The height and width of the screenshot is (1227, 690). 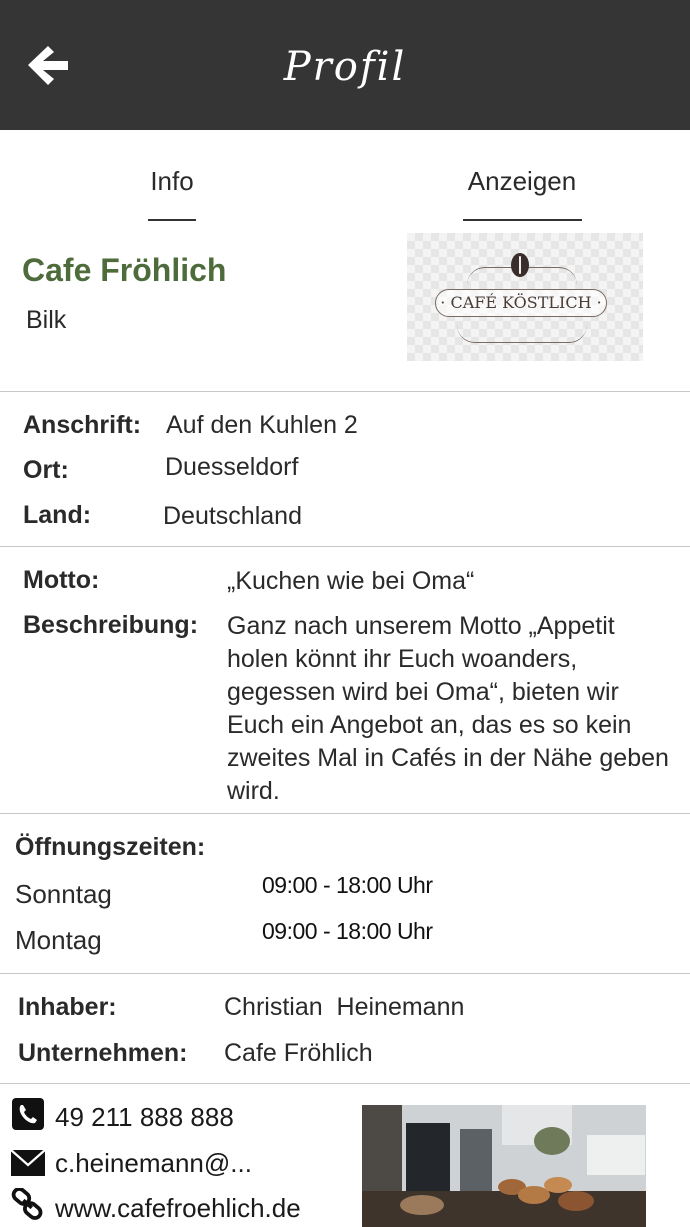 What do you see at coordinates (522, 334) in the screenshot?
I see `logo-ornament` at bounding box center [522, 334].